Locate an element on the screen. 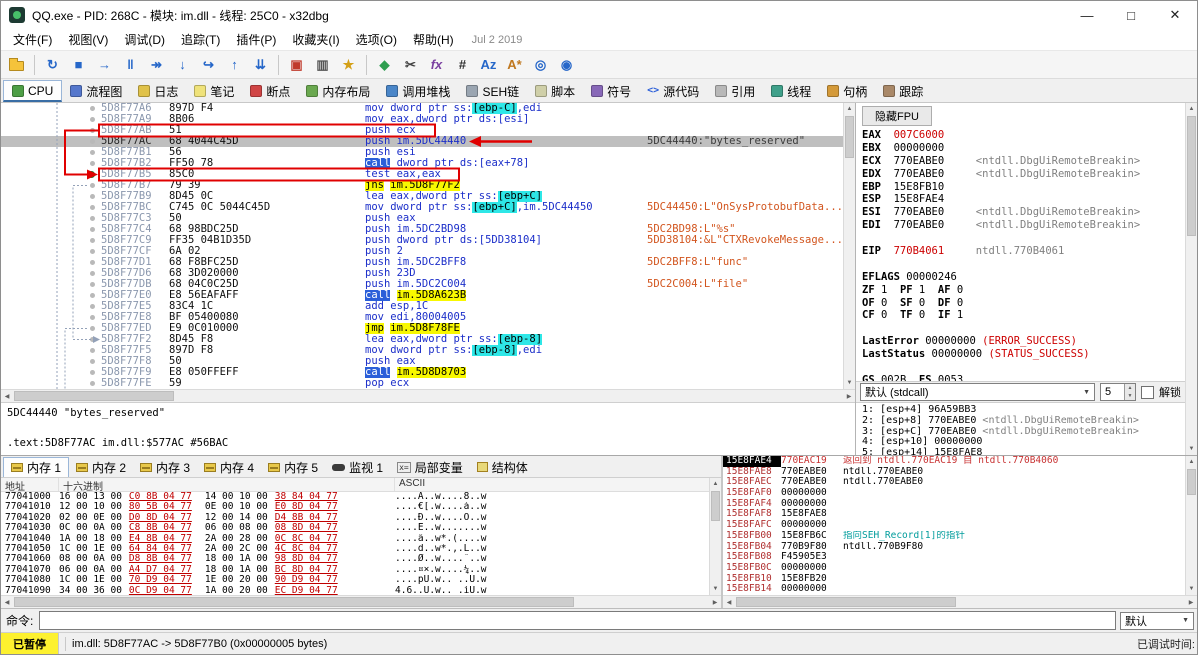 The width and height of the screenshot is (1198, 655). menu-item: 文件(F) is located at coordinates (32, 39).